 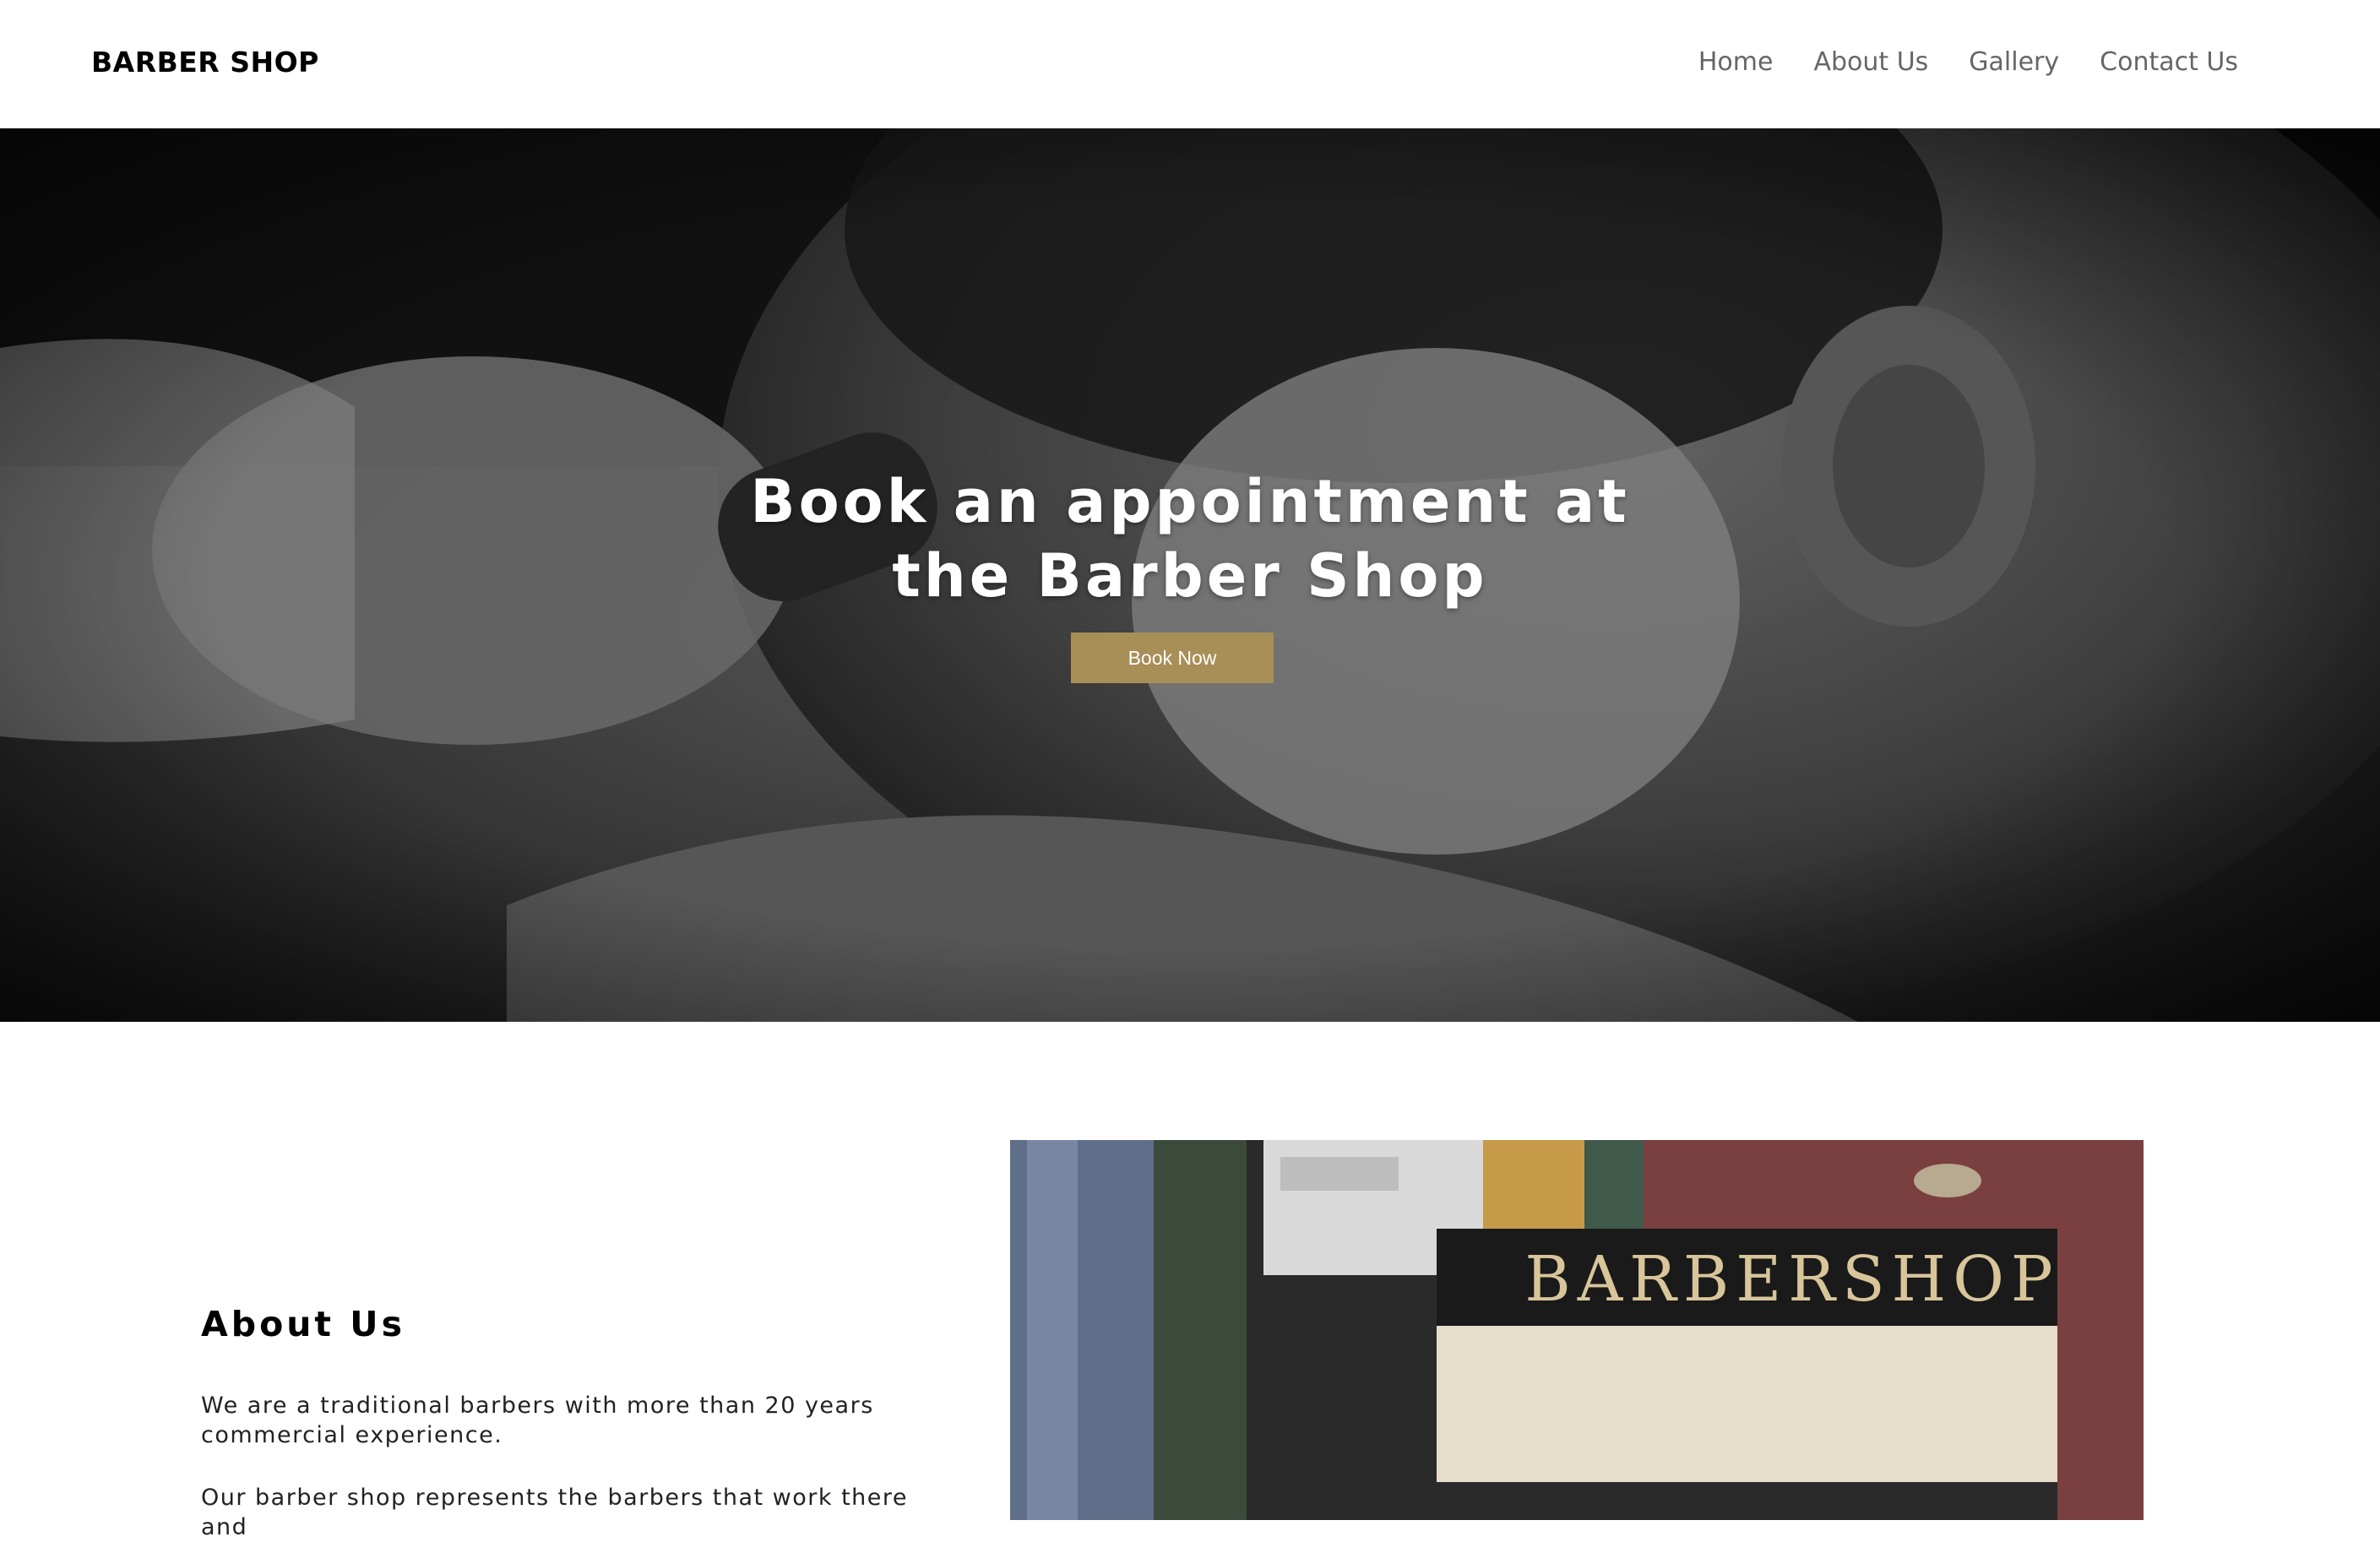 What do you see at coordinates (2014, 62) in the screenshot?
I see `nav-item-gallery: Gallery` at bounding box center [2014, 62].